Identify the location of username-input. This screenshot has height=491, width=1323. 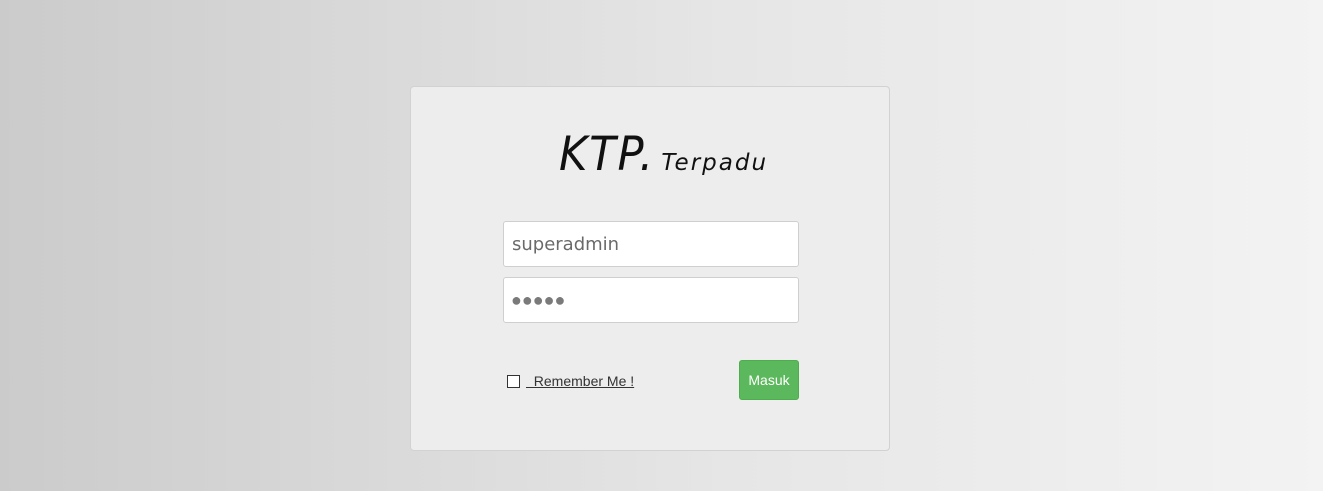
(651, 244).